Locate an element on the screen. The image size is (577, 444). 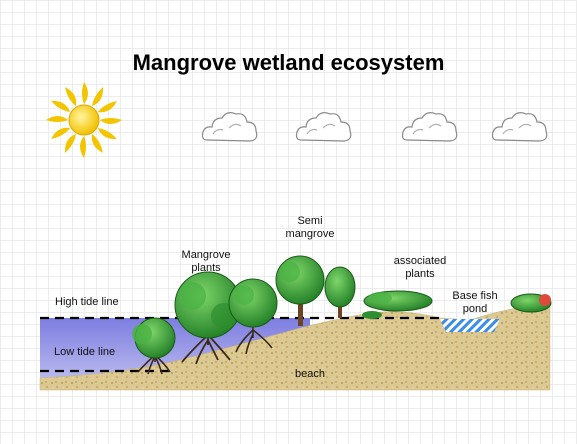
mangrove-plants-label: Mangrove plants is located at coordinates (206, 261).